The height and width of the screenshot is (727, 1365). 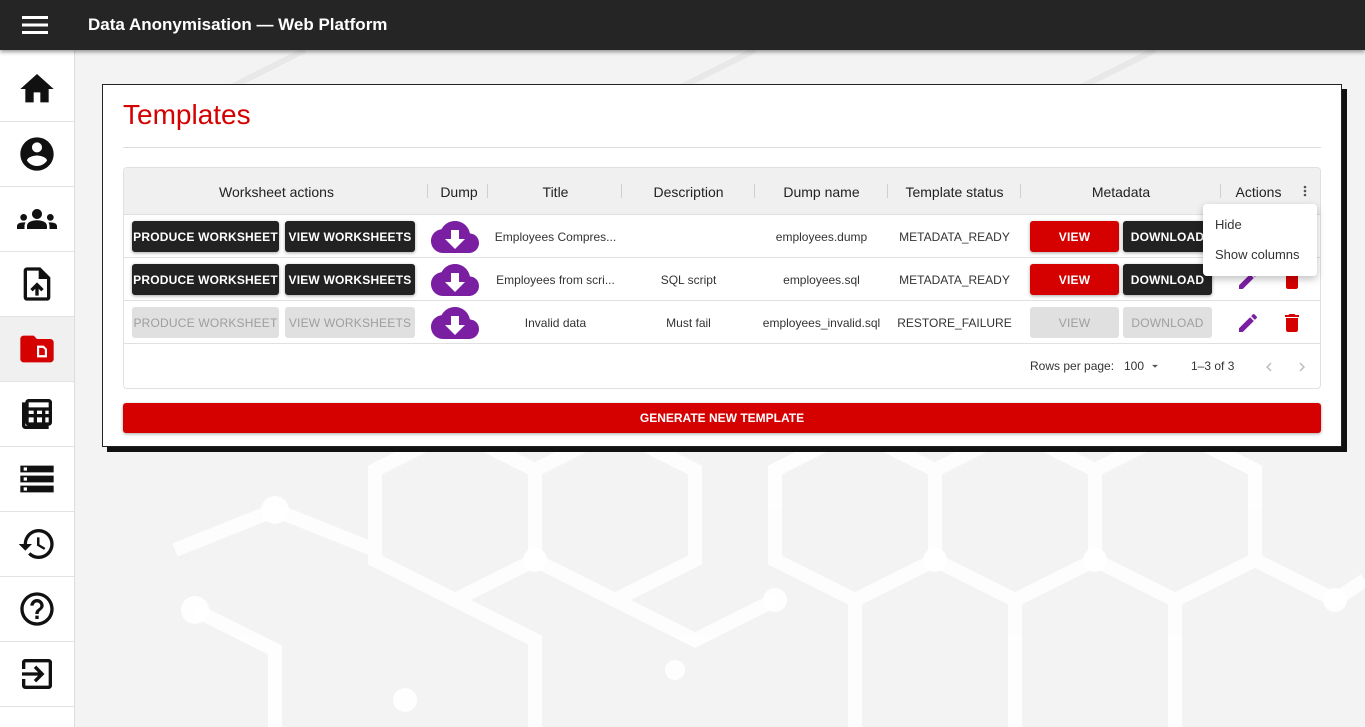 I want to click on sidebar-item-worksheets, so click(x=37, y=414).